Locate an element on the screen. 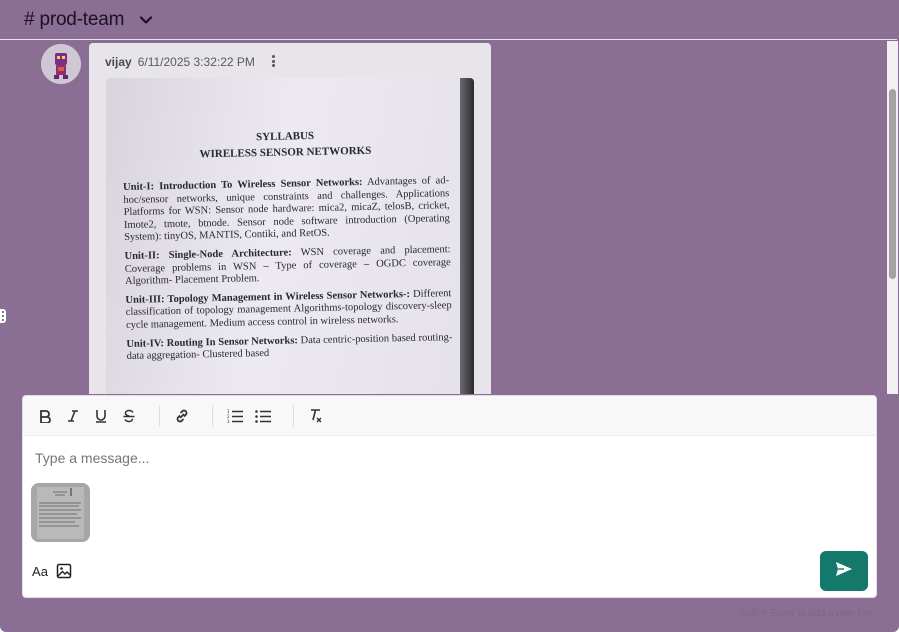 This screenshot has height=632, width=899. message-meta: vijay 6/11/2025 3:32:22 PM is located at coordinates (180, 62).